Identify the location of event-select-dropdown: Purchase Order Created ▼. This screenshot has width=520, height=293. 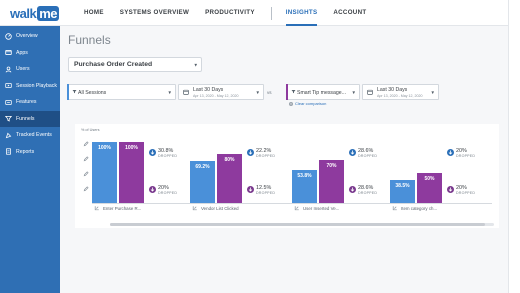
(135, 64).